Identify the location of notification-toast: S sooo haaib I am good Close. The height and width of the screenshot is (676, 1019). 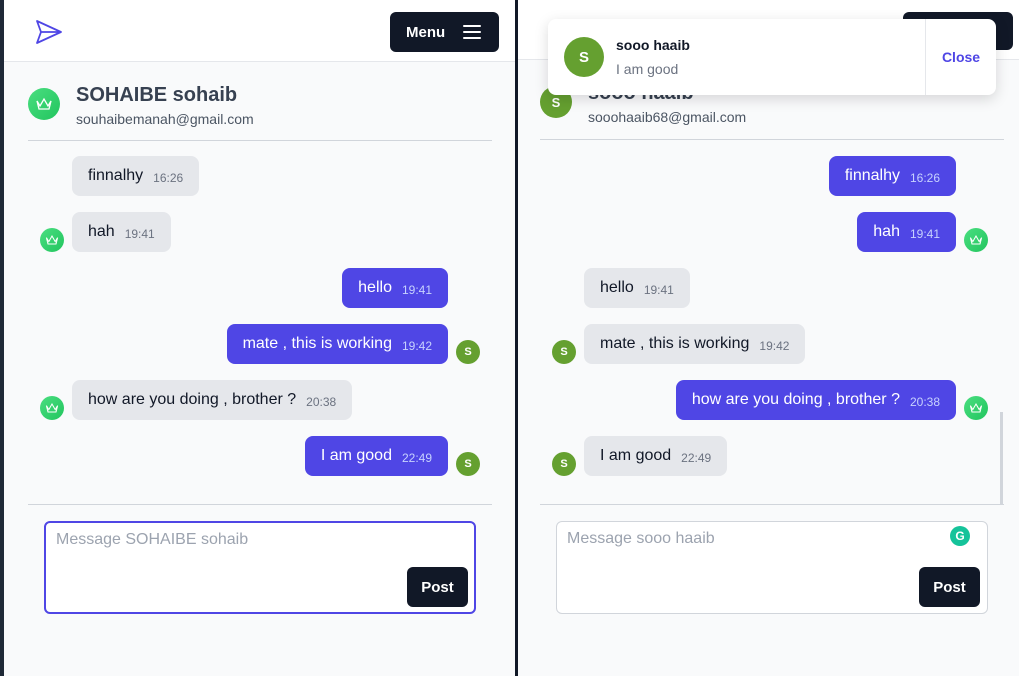
(772, 57).